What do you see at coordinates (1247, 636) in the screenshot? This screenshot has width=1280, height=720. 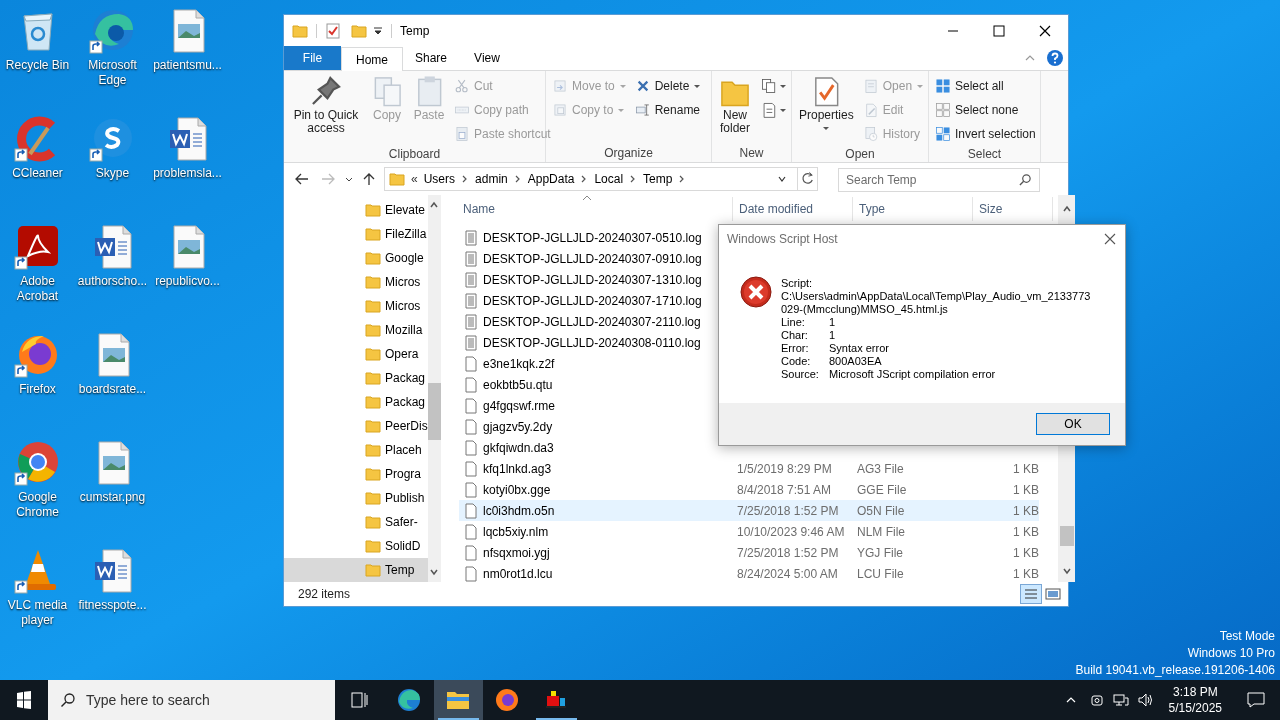 I see `os-notice-text: Test Mode` at bounding box center [1247, 636].